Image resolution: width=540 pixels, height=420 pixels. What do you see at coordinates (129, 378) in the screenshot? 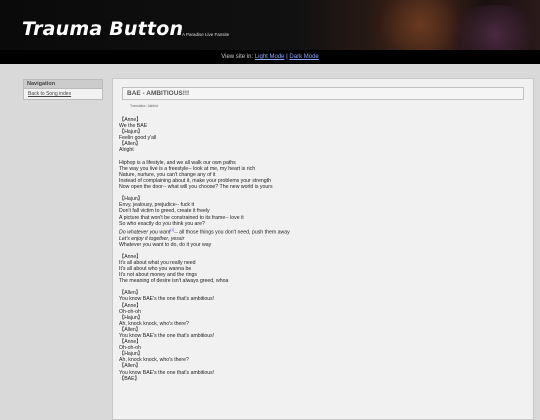
I see `lyric-line: 【BAE】` at bounding box center [129, 378].